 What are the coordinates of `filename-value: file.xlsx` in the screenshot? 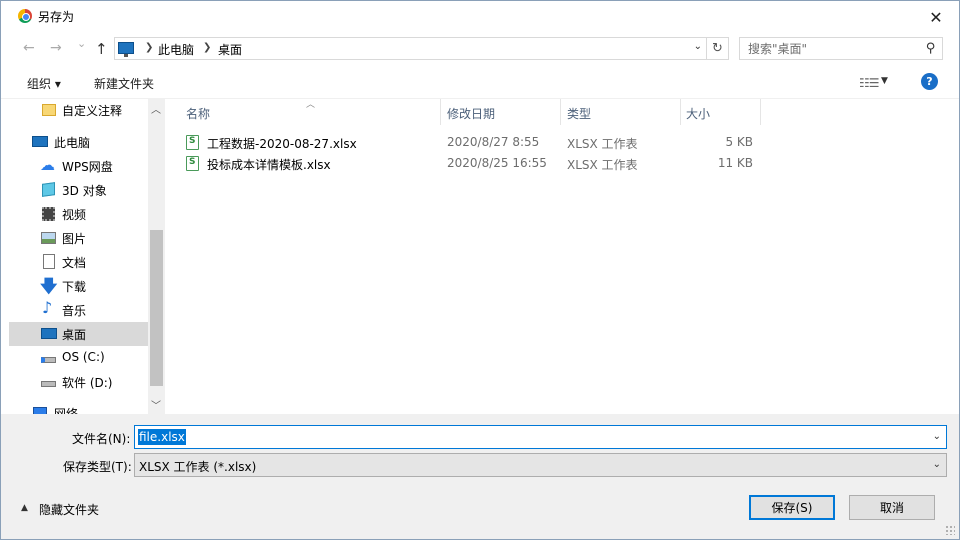 It's located at (162, 437).